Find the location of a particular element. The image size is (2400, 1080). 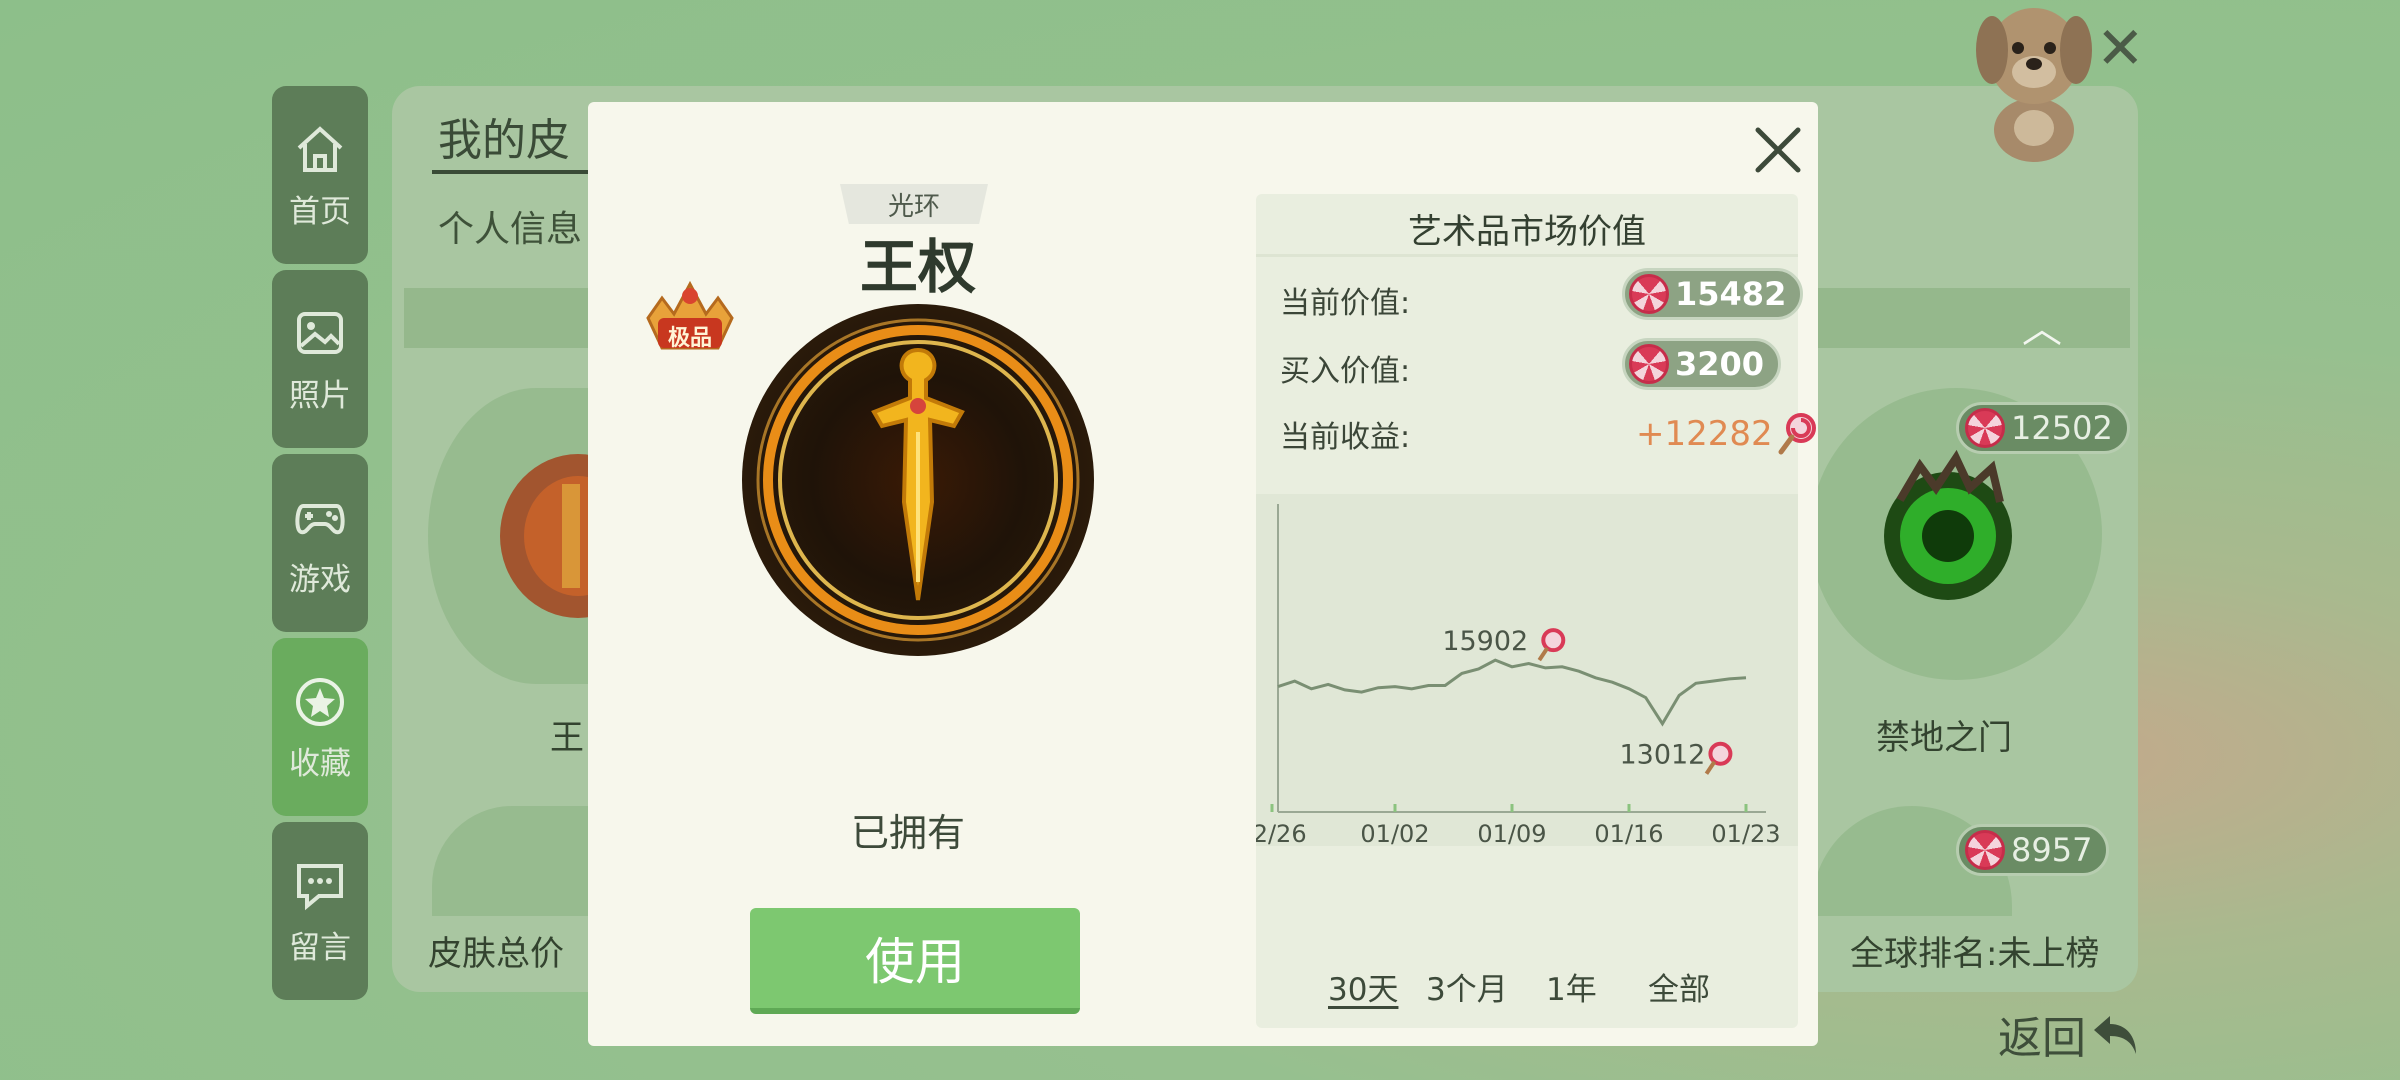

profit-label: 当前收益: is located at coordinates (1345, 437).